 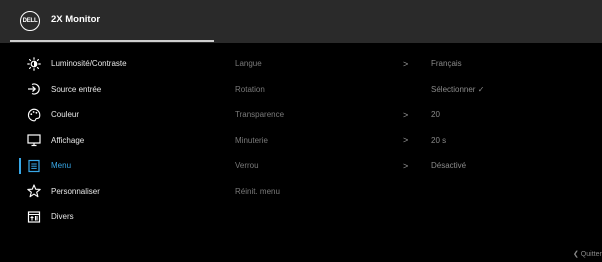 What do you see at coordinates (107, 192) in the screenshot?
I see `menu-item-personalize: Personnaliser` at bounding box center [107, 192].